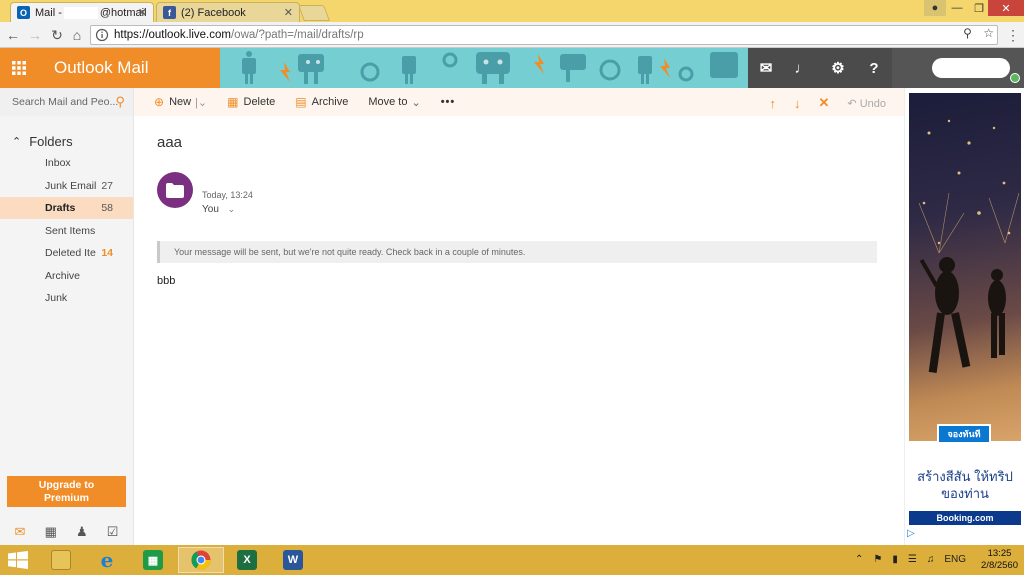 This screenshot has height=575, width=1024. Describe the element at coordinates (42, 141) in the screenshot. I see `folders-header: ⌃ Folders` at that location.